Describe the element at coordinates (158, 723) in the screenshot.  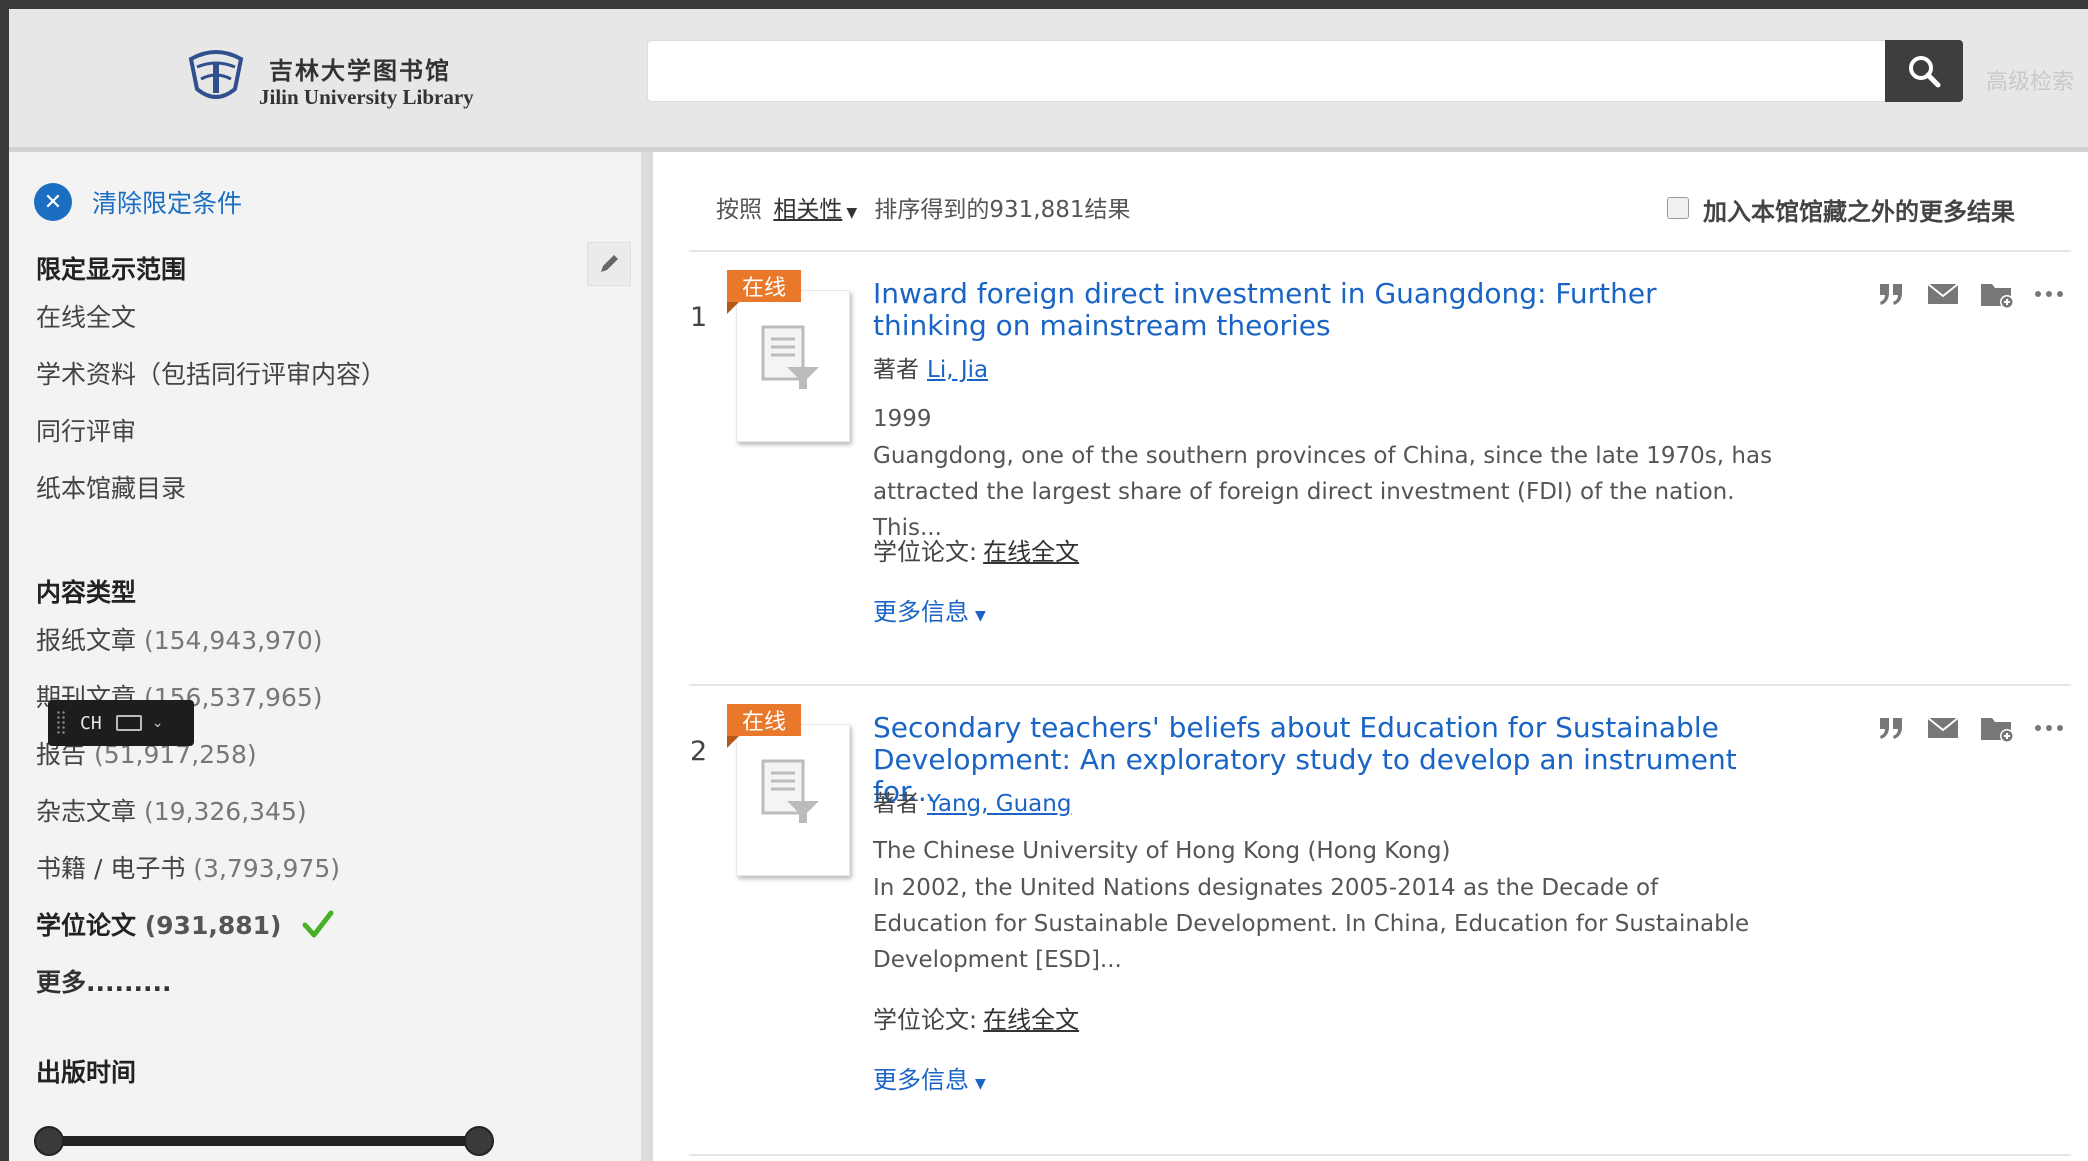
I see `chevron-down-icon: ⌄` at that location.